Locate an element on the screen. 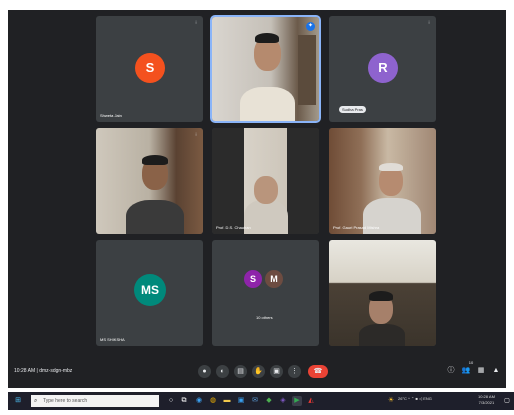 Image resolution: width=514 pixels, height=415 pixels. captions-icon: ▤ is located at coordinates (240, 371).